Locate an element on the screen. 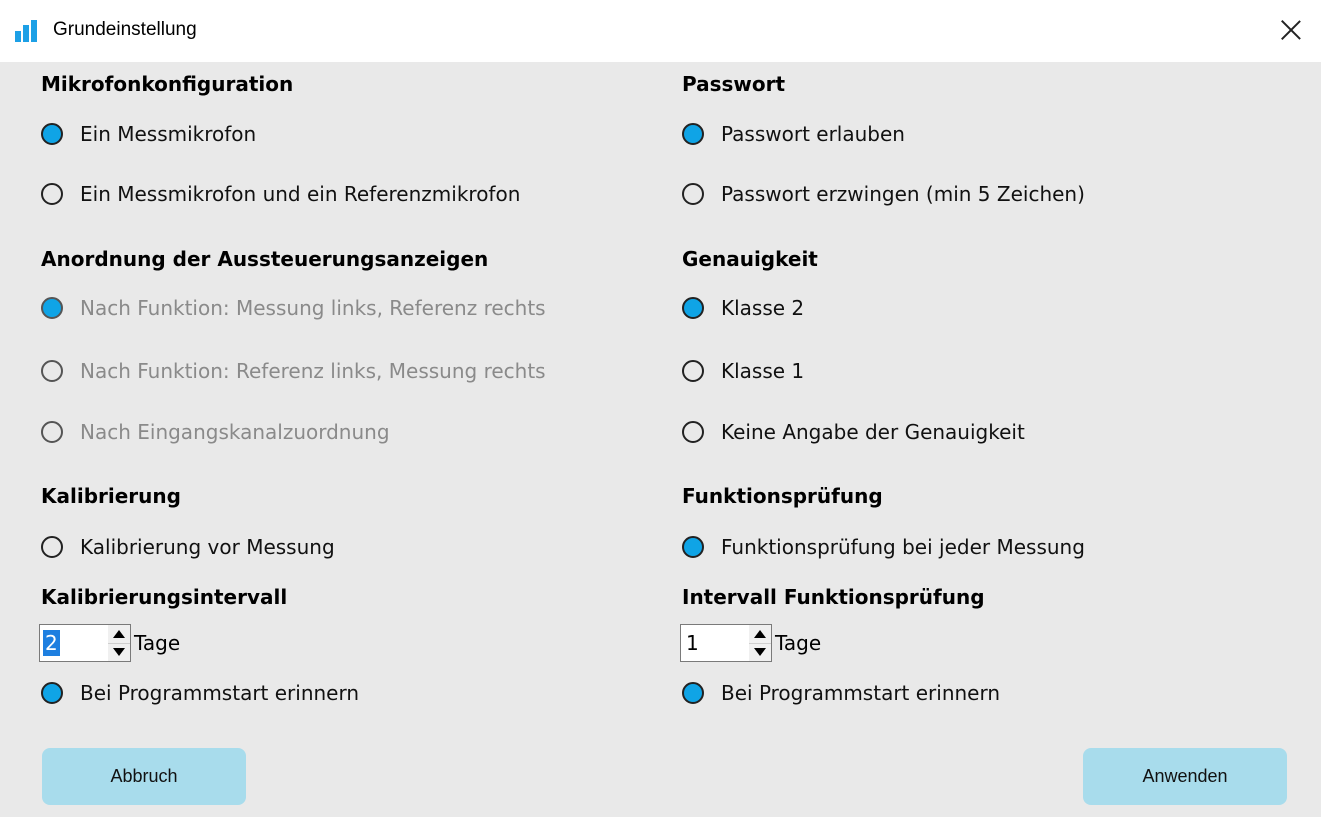  cancel-button: Abbruch is located at coordinates (144, 776).